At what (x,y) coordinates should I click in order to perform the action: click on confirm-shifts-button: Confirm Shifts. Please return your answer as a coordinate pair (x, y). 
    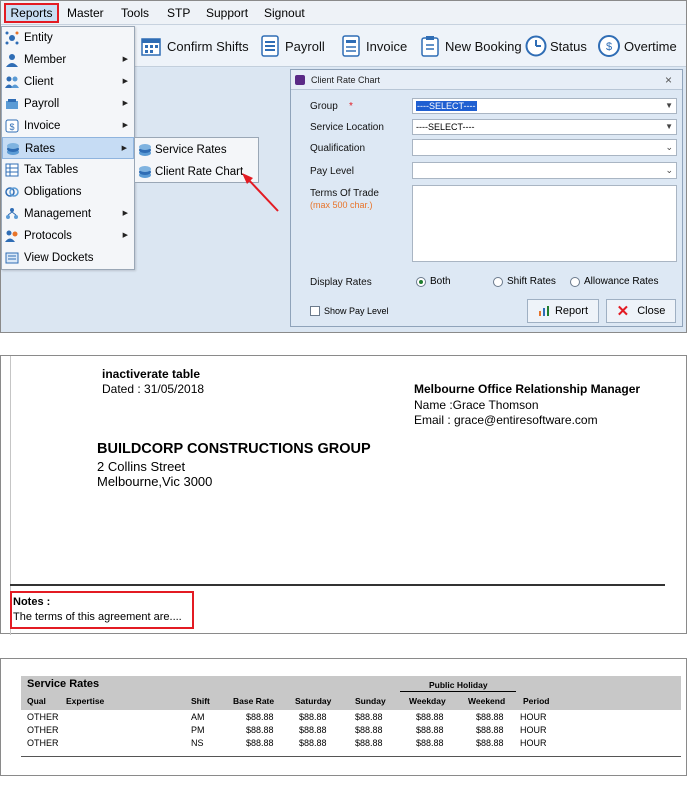
    Looking at the image, I should click on (195, 46).